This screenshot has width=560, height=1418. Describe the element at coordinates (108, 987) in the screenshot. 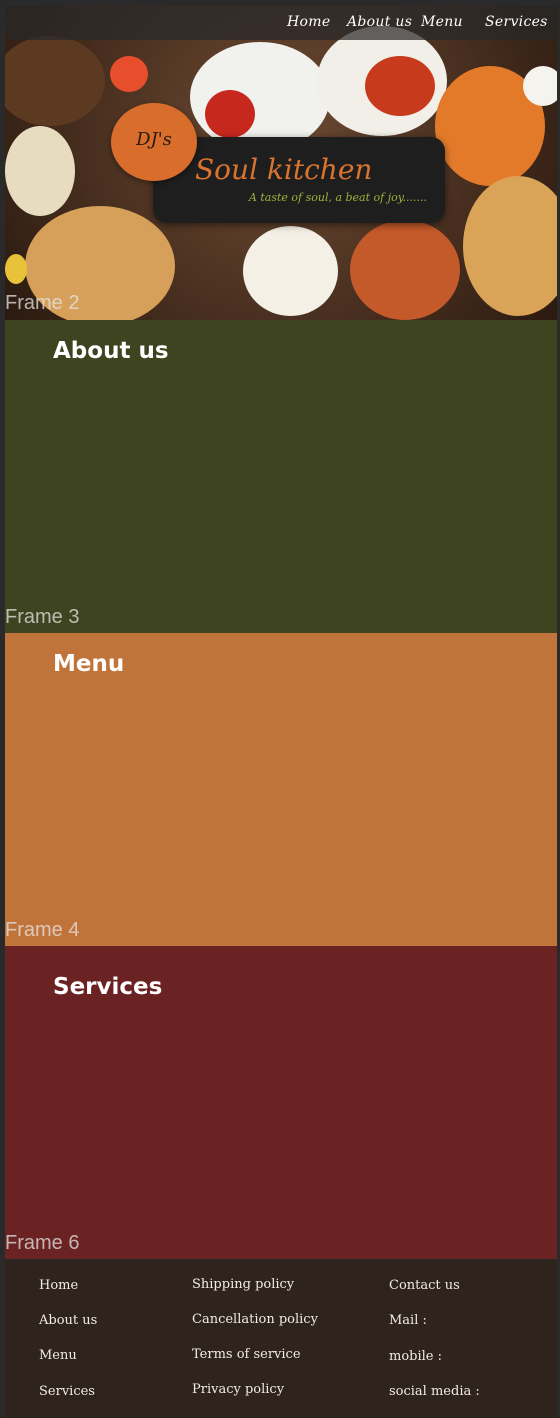

I see `services-section-title: Services` at that location.